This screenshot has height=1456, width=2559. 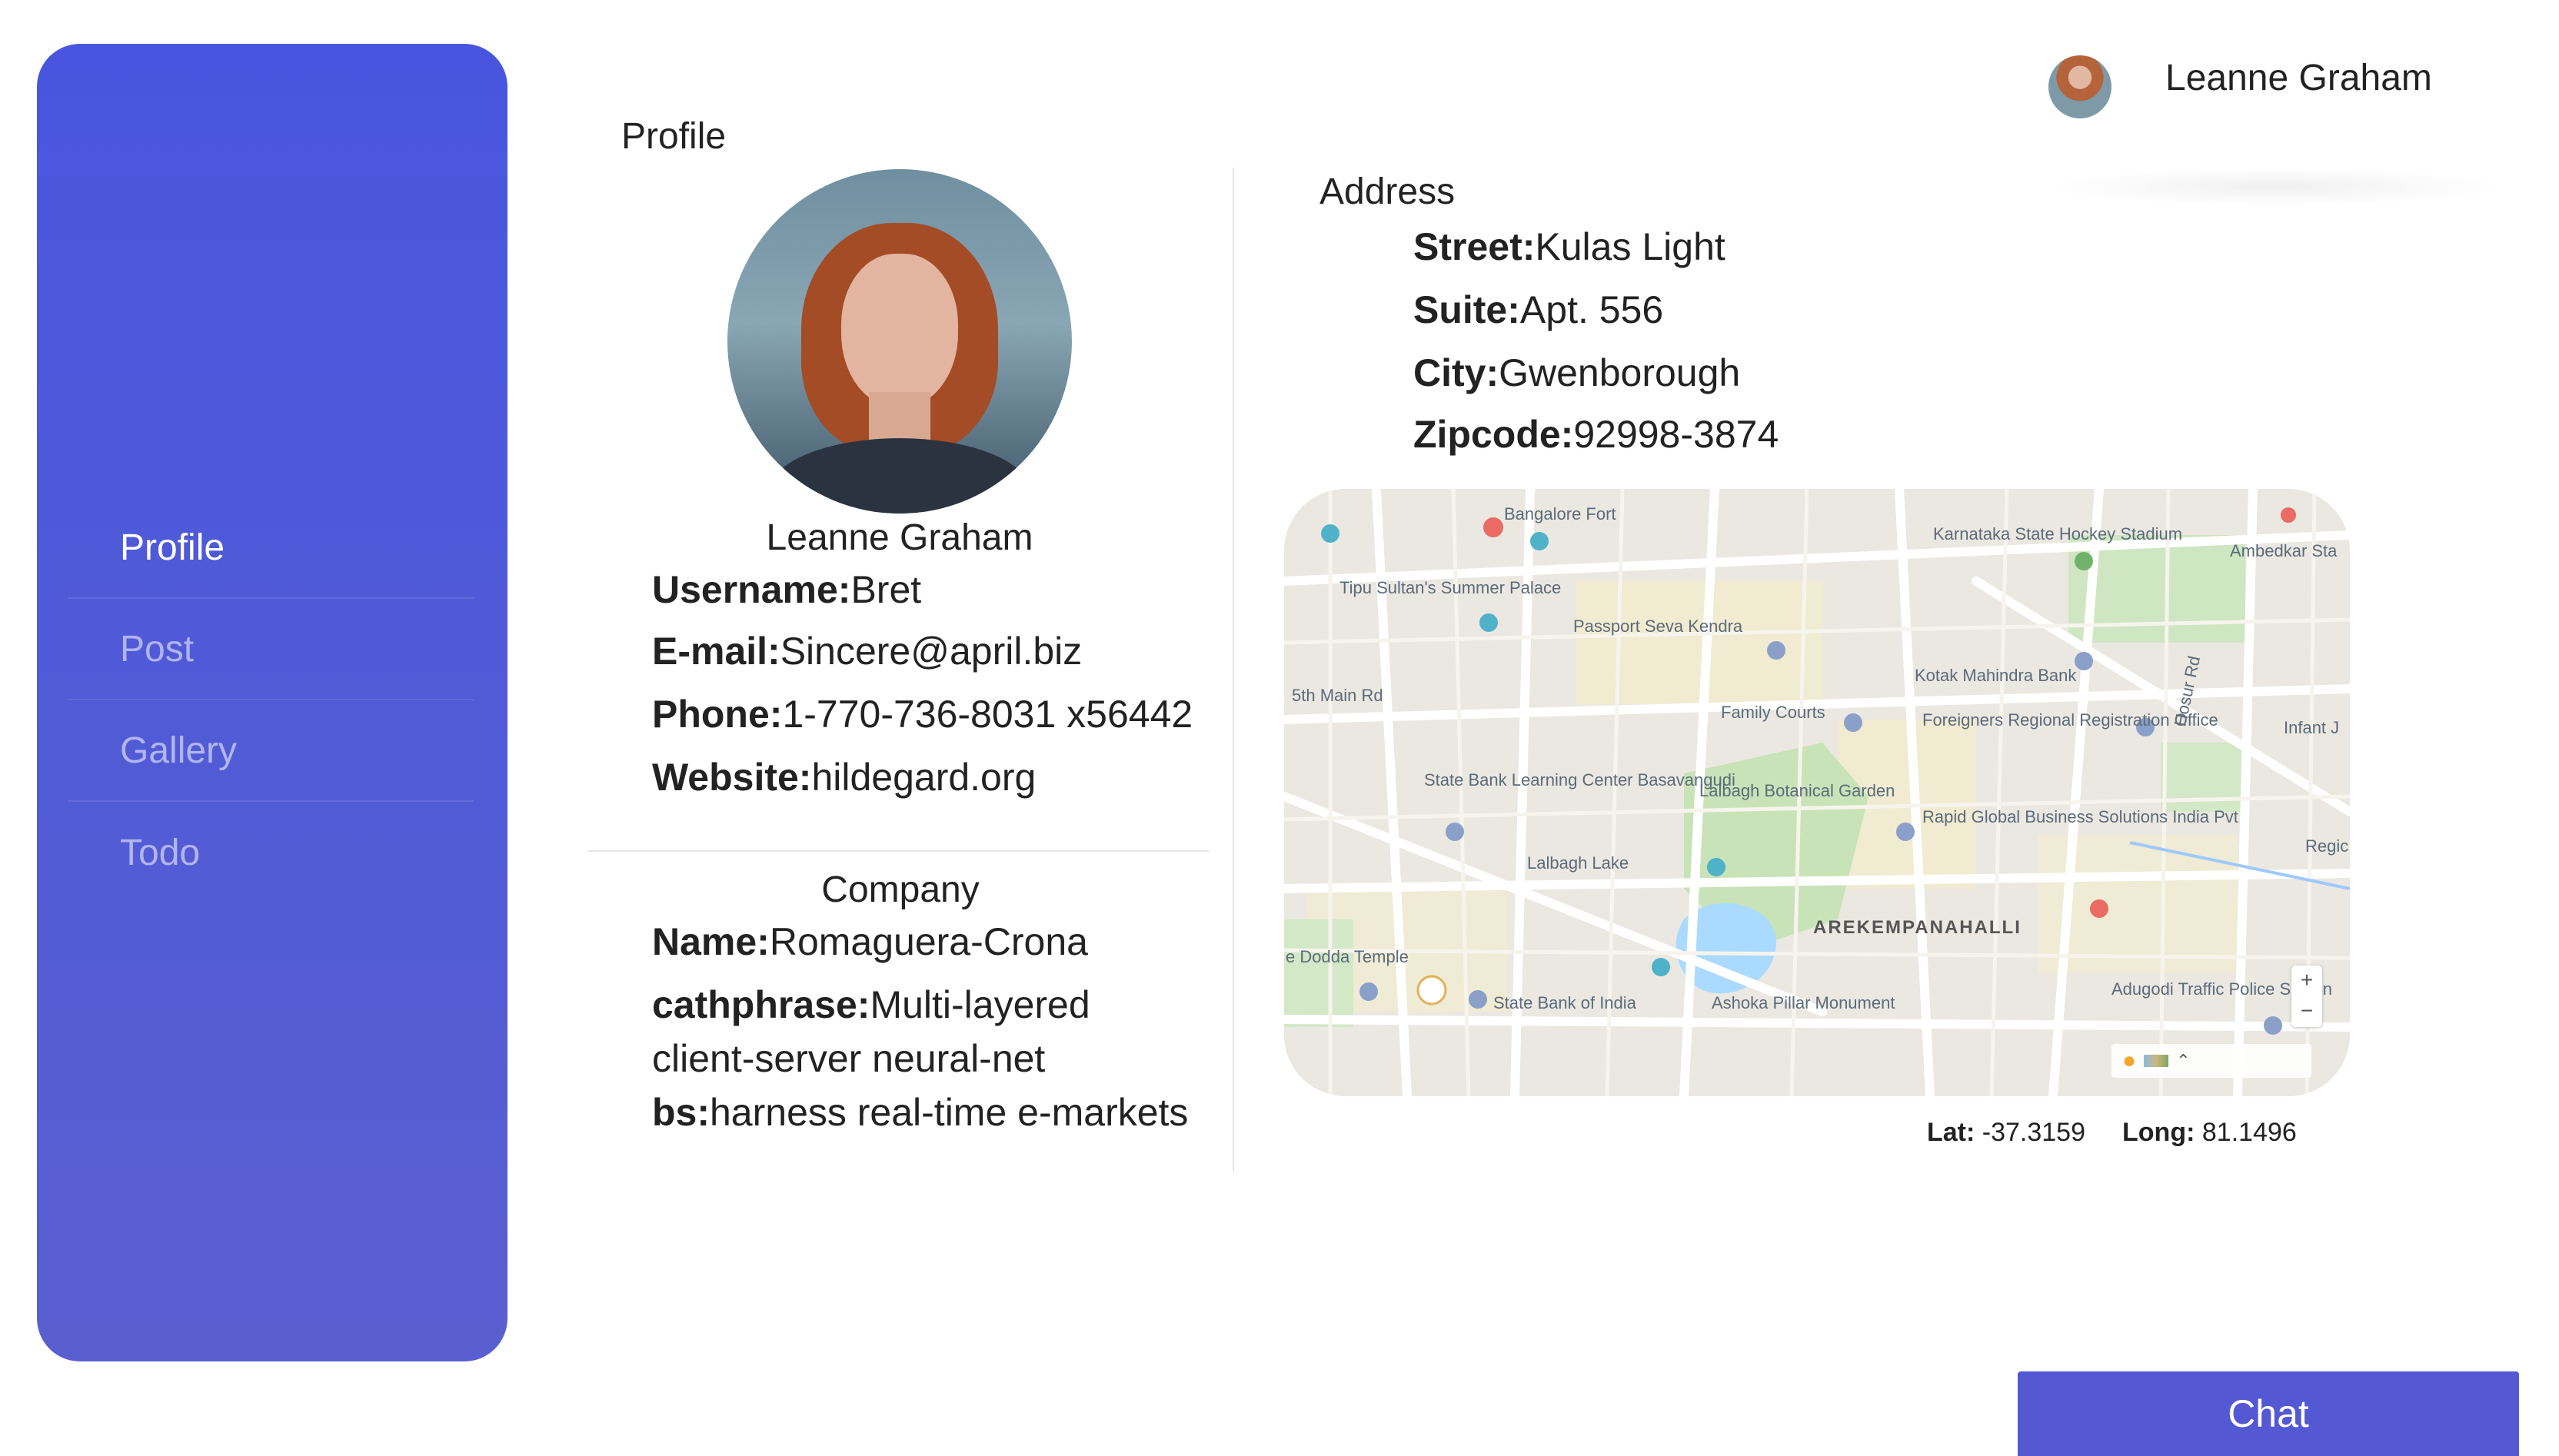 I want to click on website-label: Website:, so click(x=732, y=777).